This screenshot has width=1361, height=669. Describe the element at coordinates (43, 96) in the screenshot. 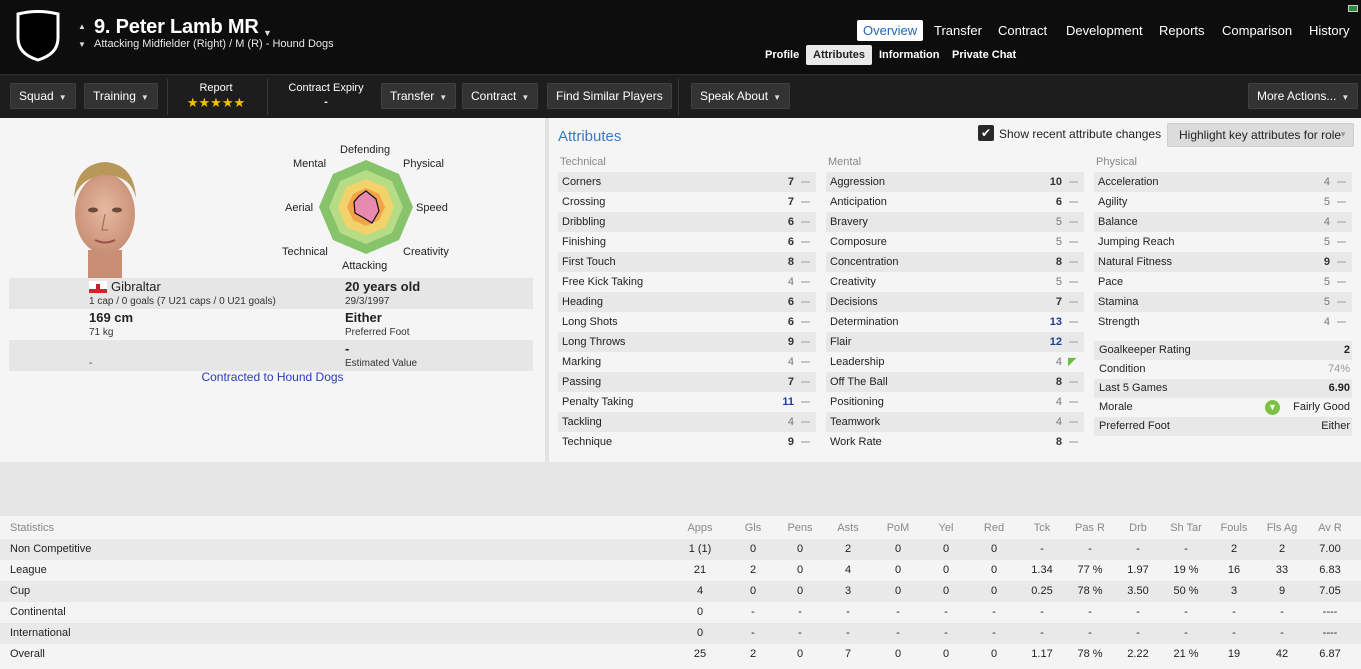

I see `squad-button: Squad ▼` at that location.